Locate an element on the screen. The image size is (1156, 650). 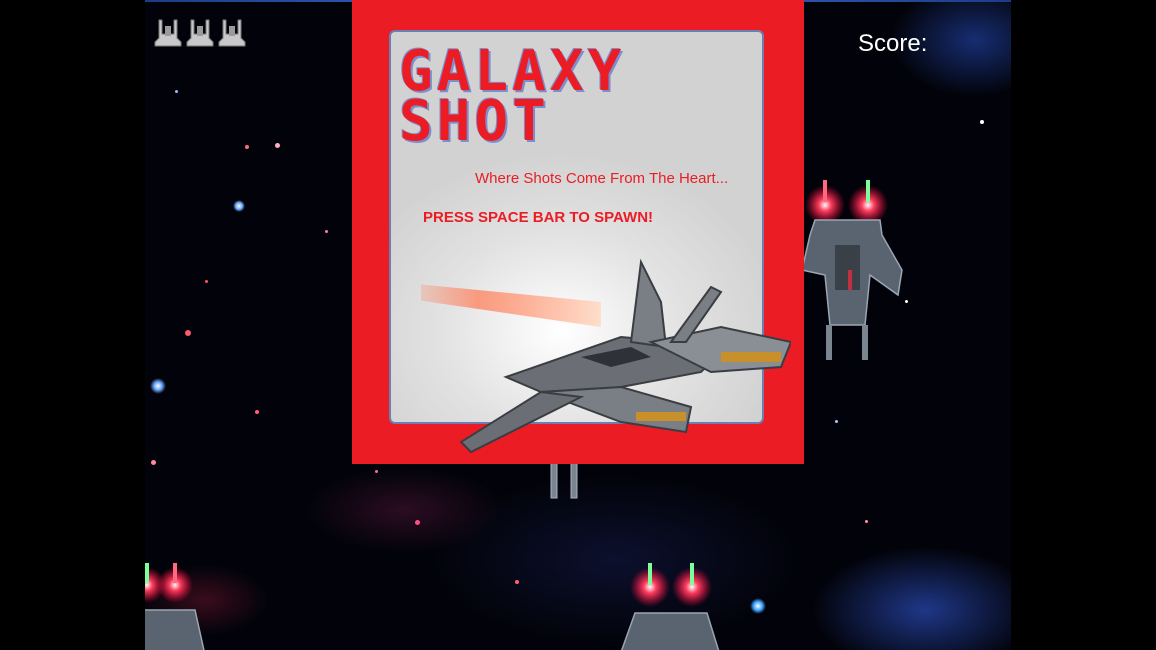
hero-fighter-icon is located at coordinates (606, 356).